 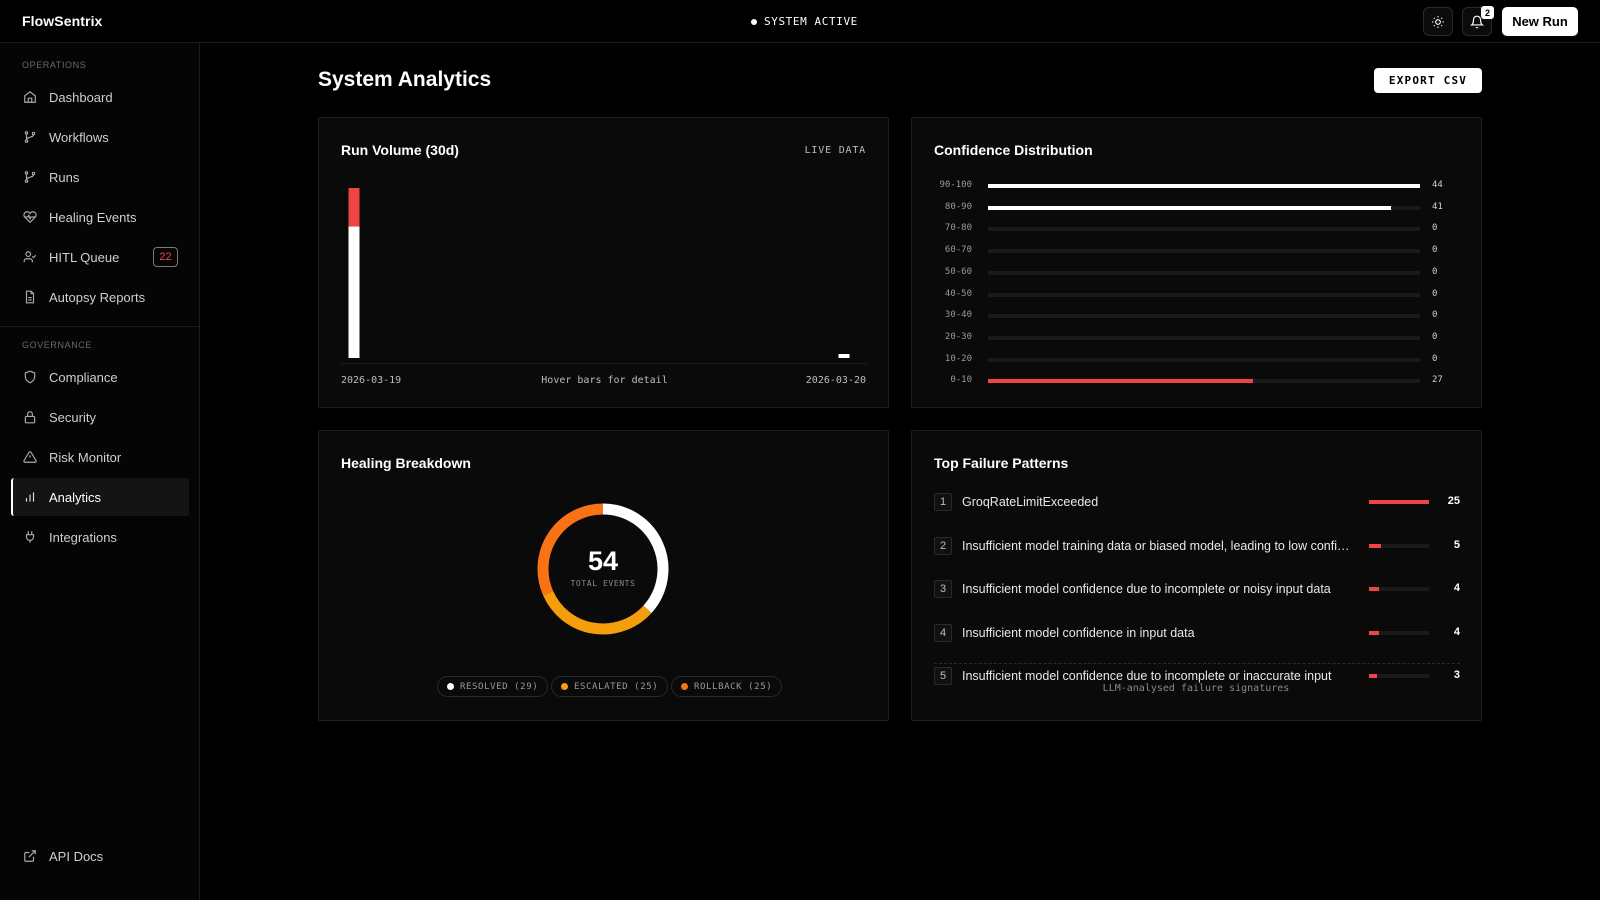 What do you see at coordinates (1013, 150) in the screenshot?
I see `confidence-title: Confidence Distribution` at bounding box center [1013, 150].